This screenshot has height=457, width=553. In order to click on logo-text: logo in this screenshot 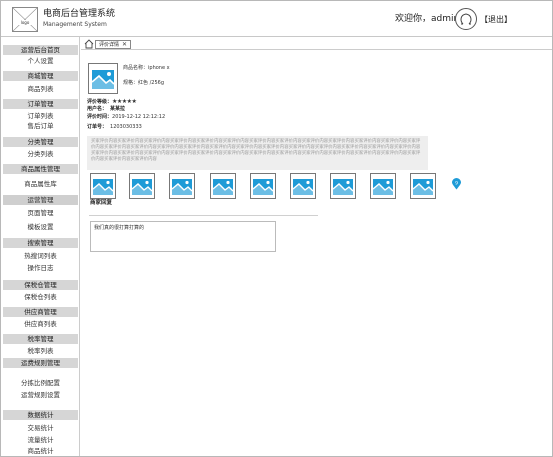, I will do `click(25, 22)`.